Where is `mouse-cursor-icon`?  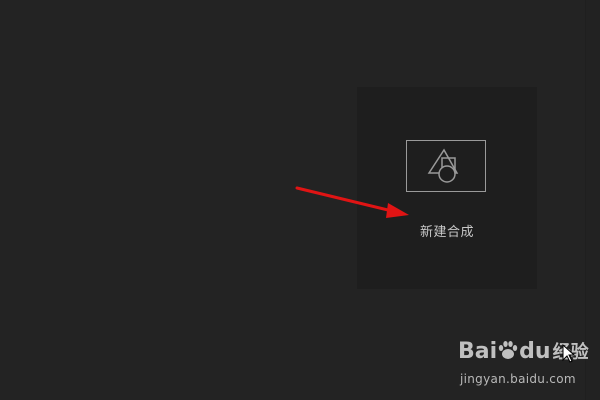 mouse-cursor-icon is located at coordinates (569, 353).